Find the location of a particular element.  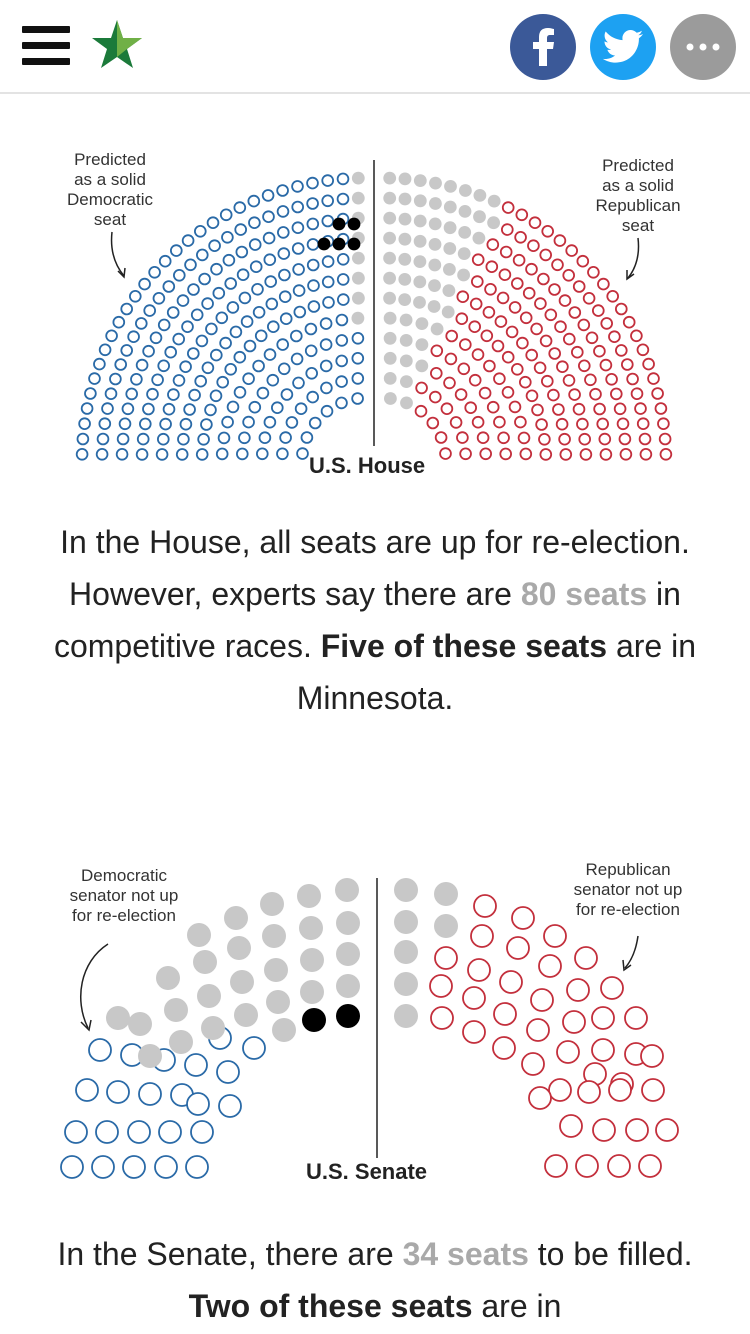

more-share-button is located at coordinates (703, 47).